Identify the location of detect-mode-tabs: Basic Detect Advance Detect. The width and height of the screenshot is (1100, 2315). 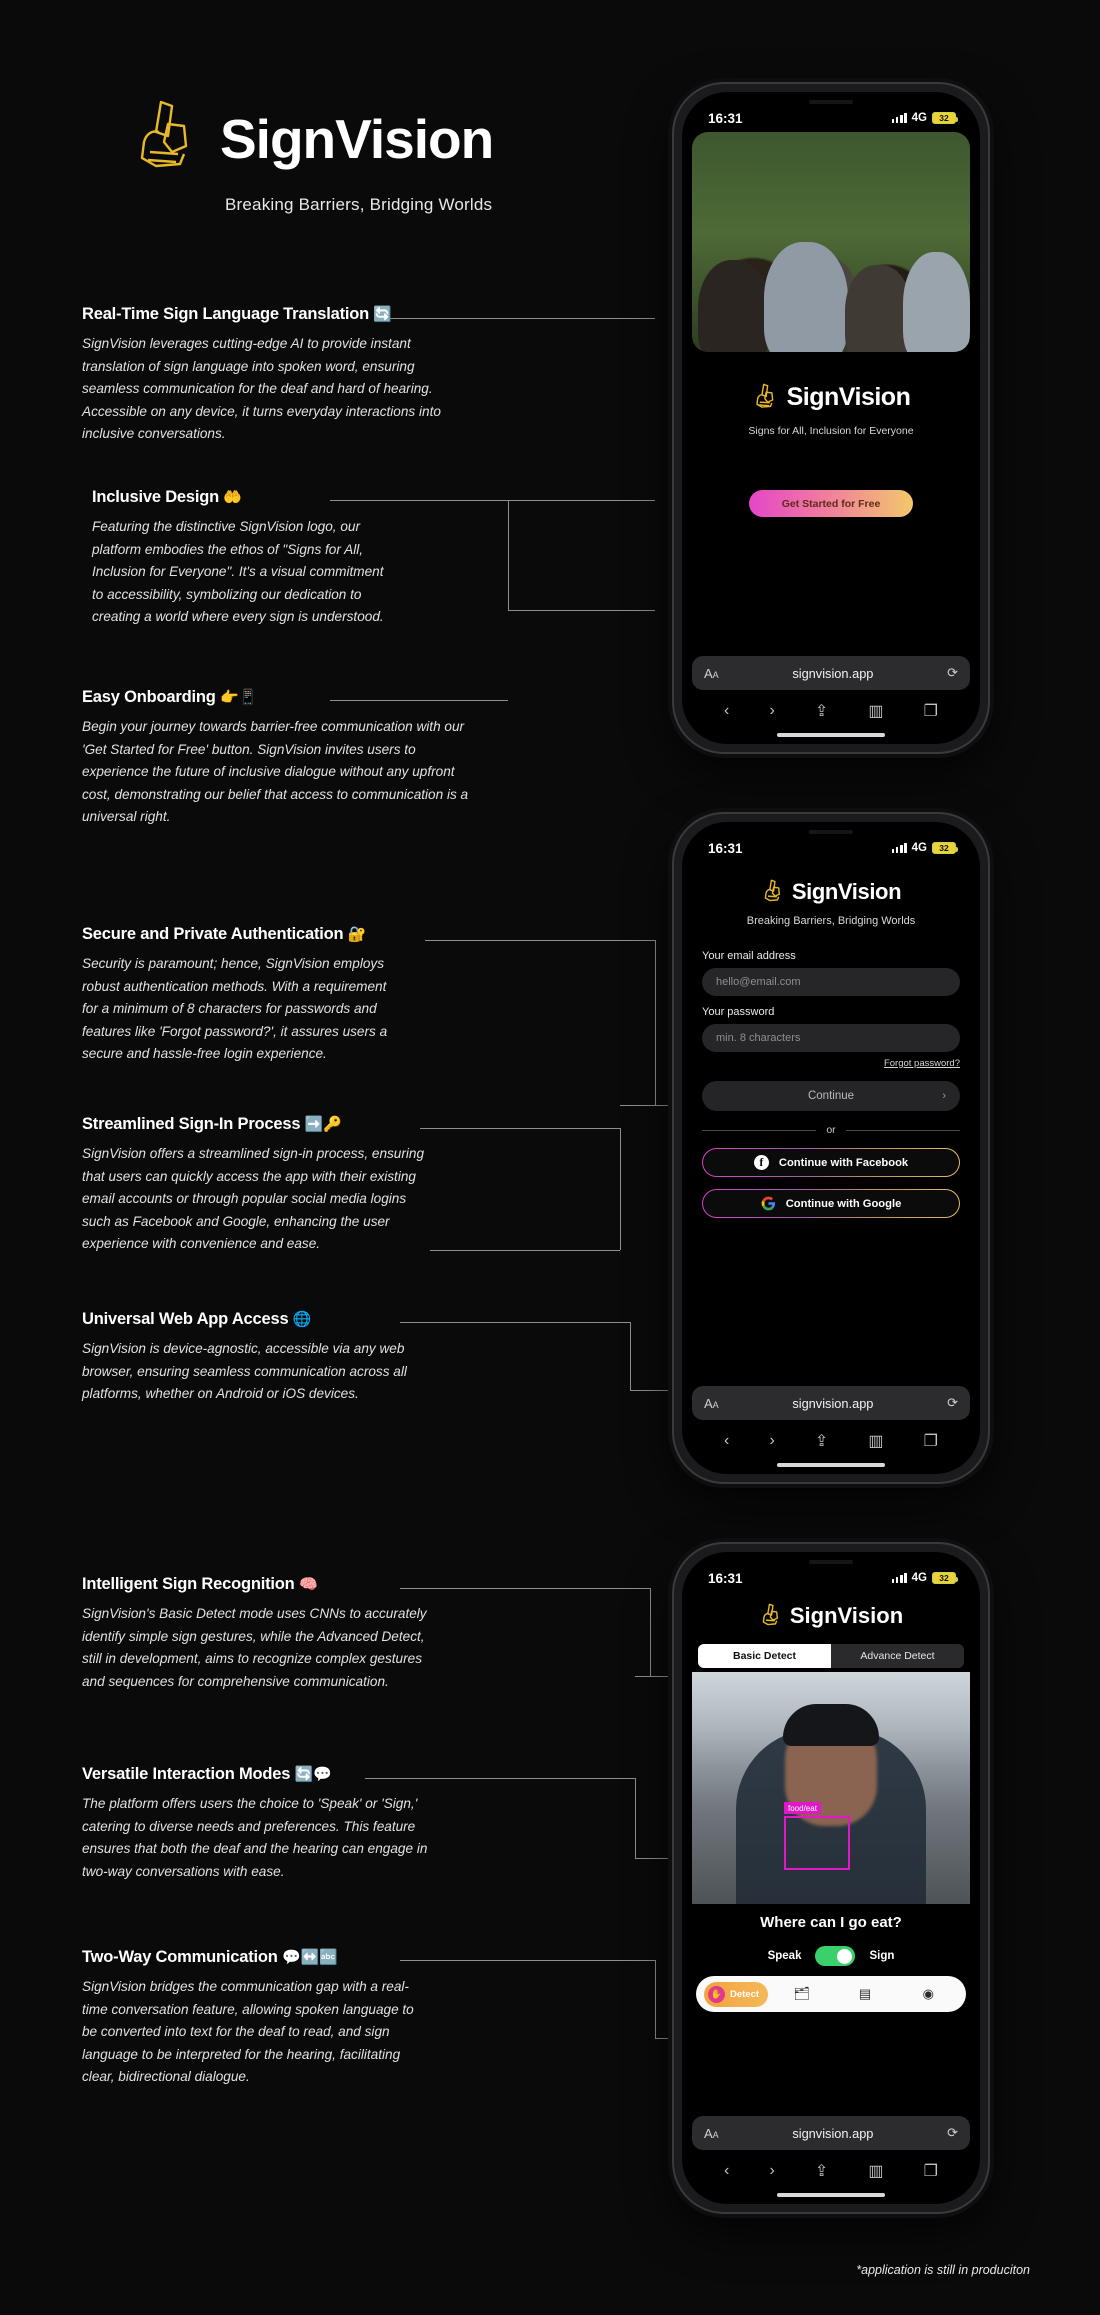
(831, 1656).